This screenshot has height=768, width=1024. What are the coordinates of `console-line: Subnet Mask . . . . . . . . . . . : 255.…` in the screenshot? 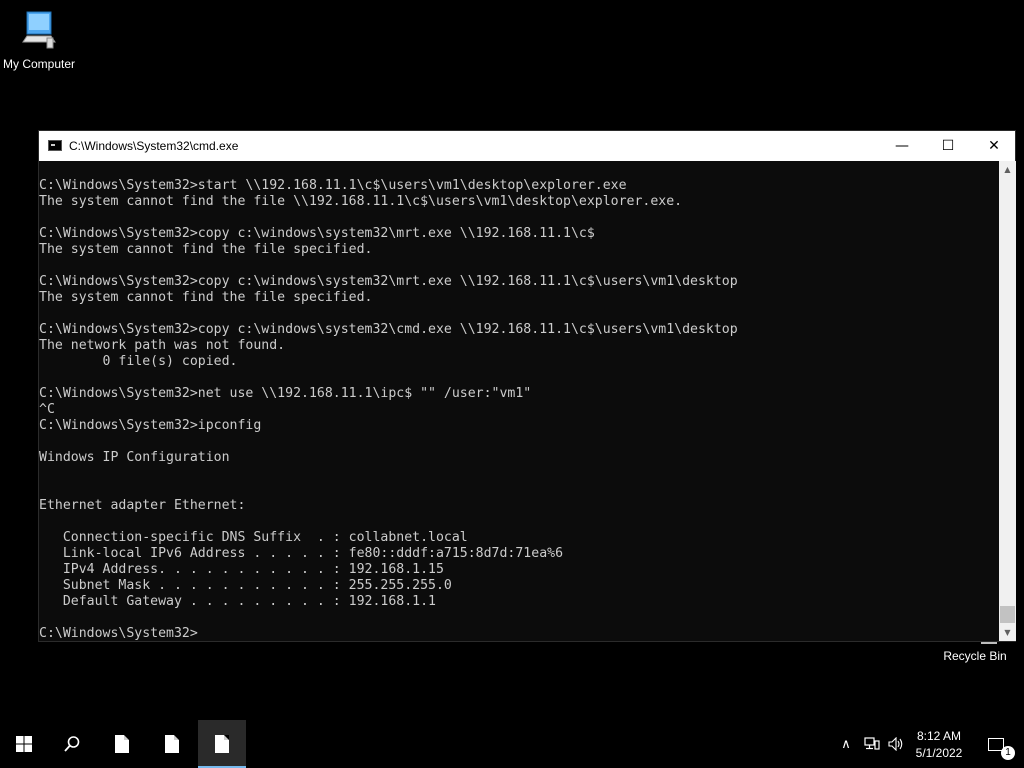 It's located at (245, 585).